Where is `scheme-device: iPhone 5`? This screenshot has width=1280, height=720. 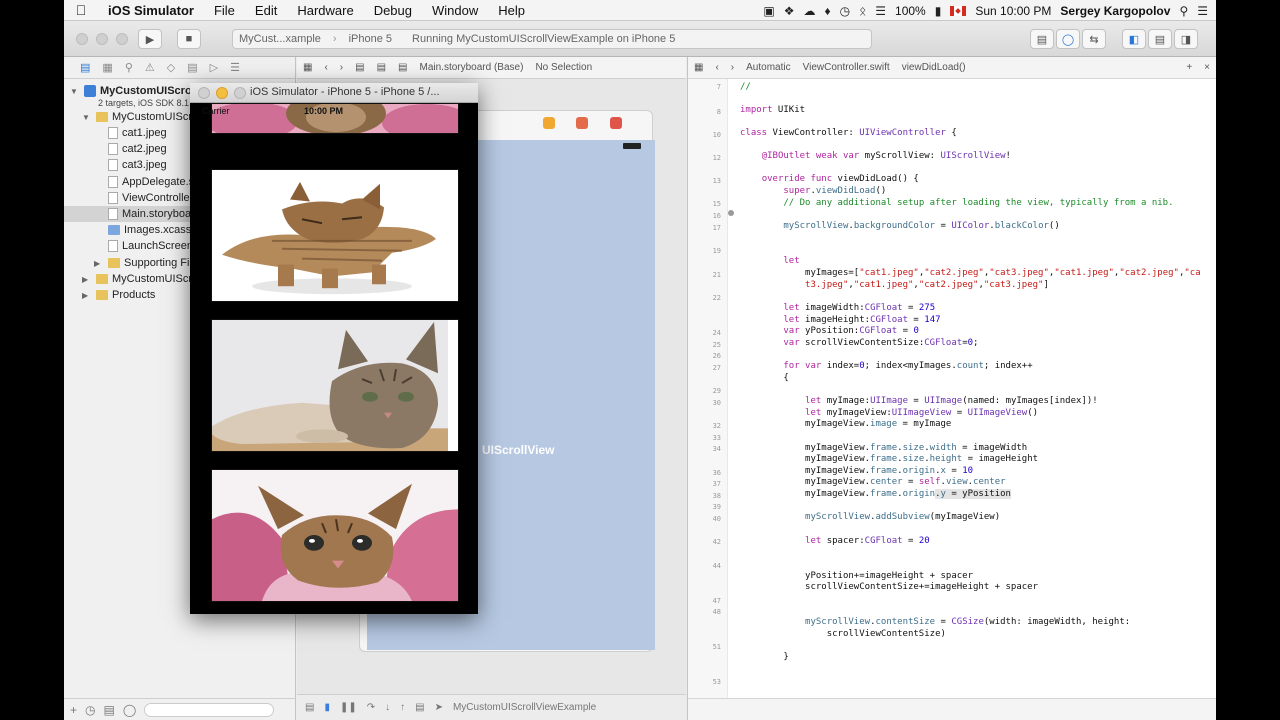 scheme-device: iPhone 5 is located at coordinates (370, 39).